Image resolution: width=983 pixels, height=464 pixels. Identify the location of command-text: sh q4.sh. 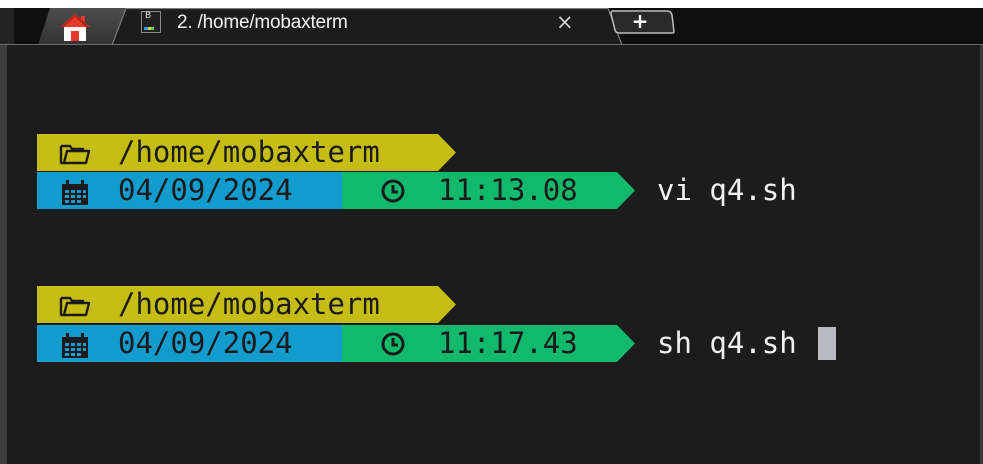
(727, 343).